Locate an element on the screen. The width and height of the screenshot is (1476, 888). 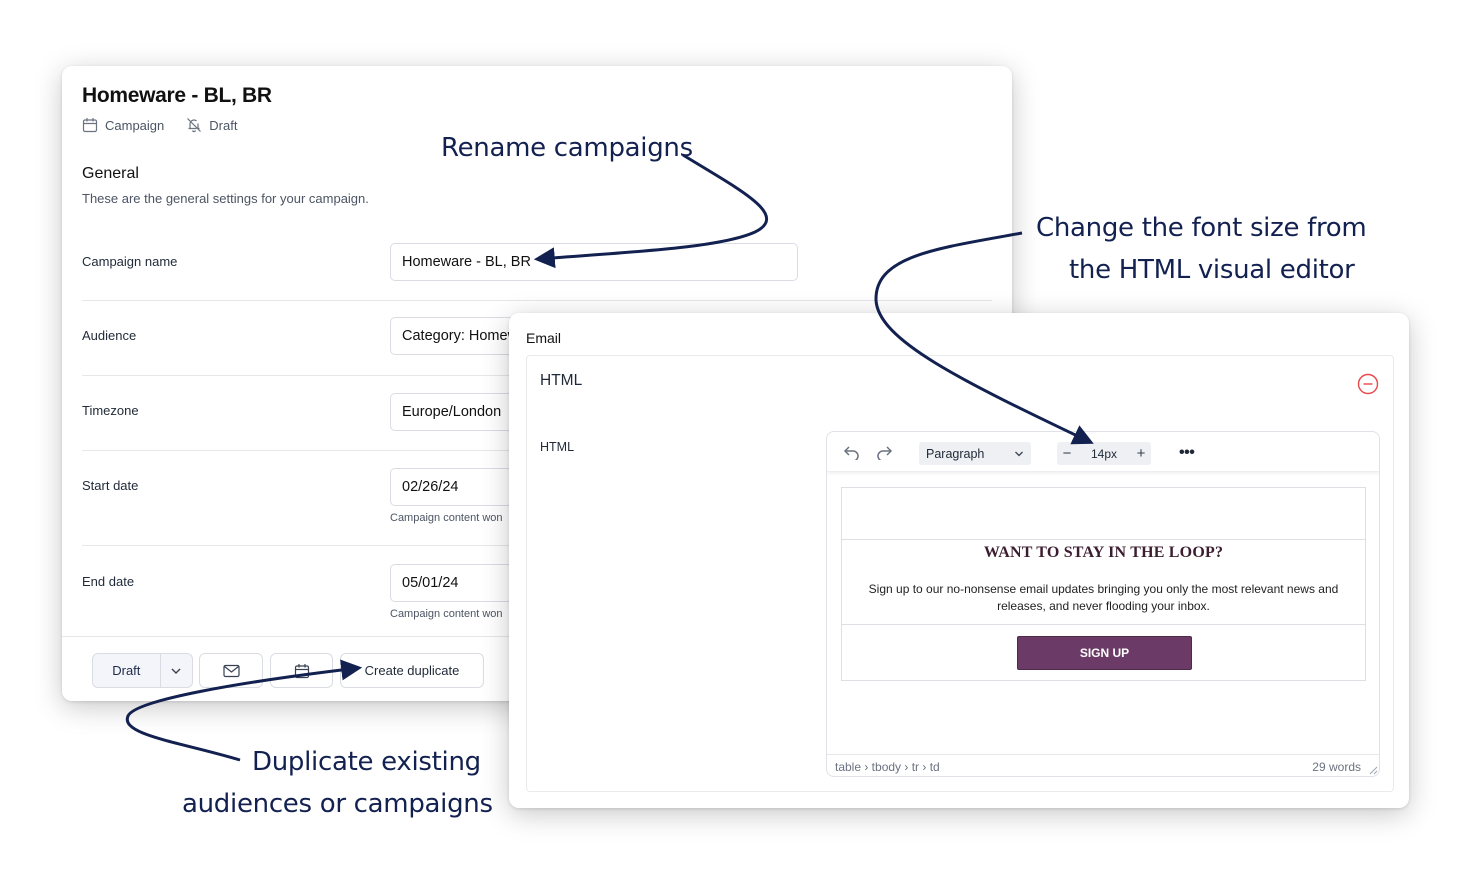
font-size-arrow is located at coordinates (984, 338).